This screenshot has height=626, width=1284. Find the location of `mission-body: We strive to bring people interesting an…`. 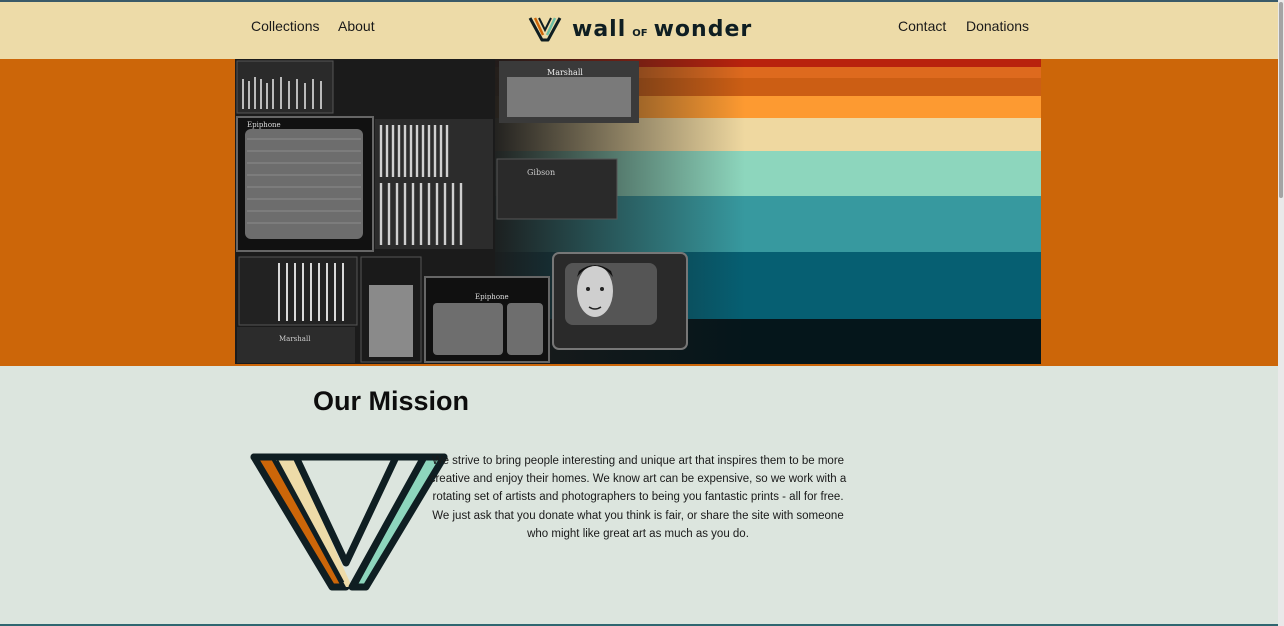

mission-body: We strive to bring people interesting an… is located at coordinates (638, 497).